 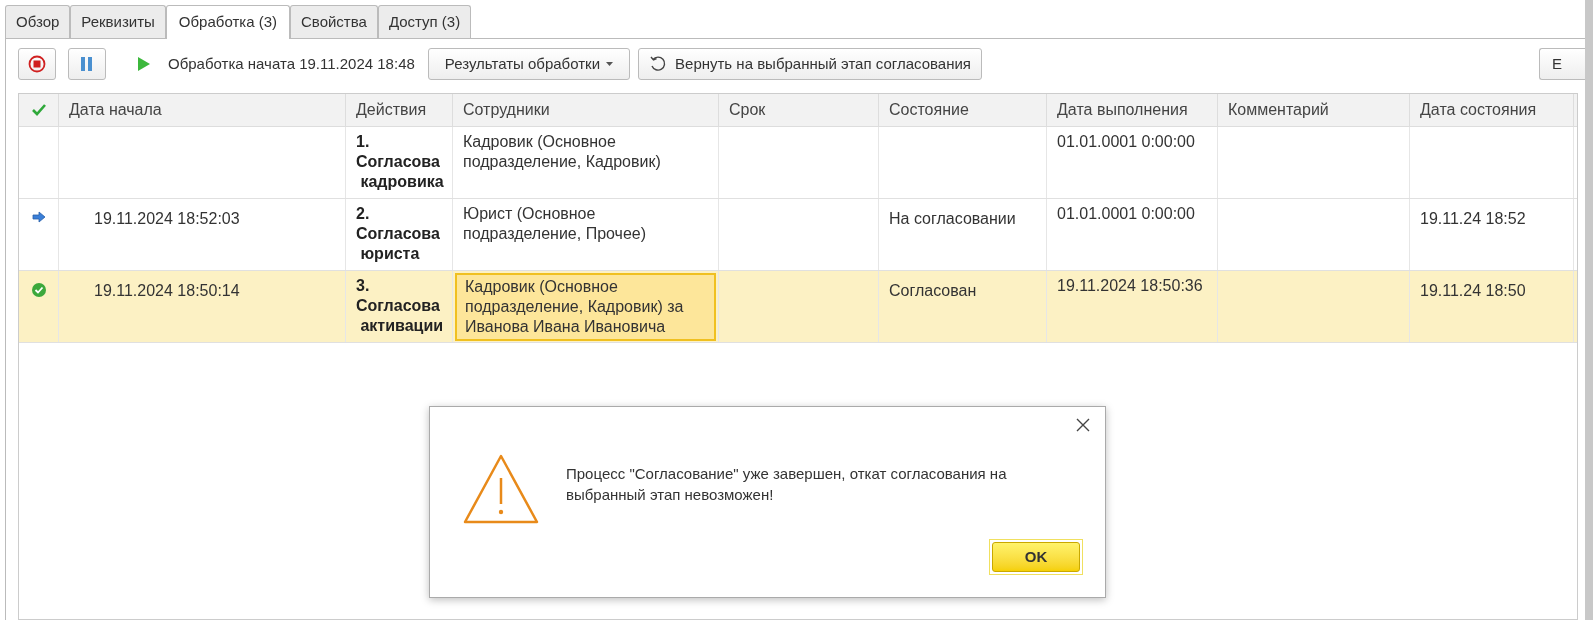 I want to click on tab: Обзор, so click(x=38, y=21).